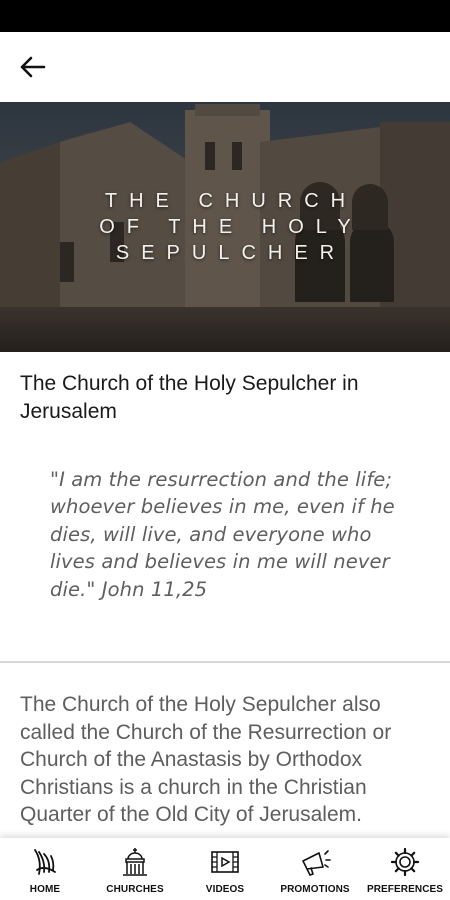 This screenshot has width=450, height=900. I want to click on nav-label-home: HOME, so click(45, 889).